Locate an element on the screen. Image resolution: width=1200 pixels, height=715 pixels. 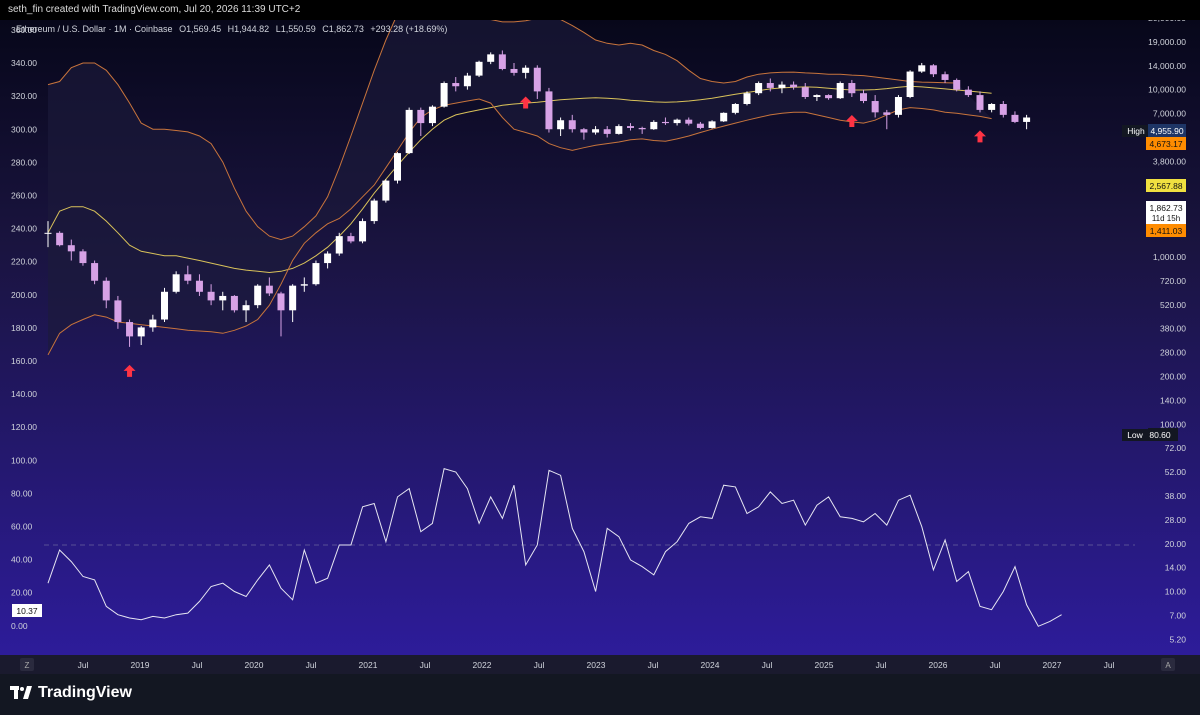
left-axis-tick: 20.00 is located at coordinates (22, 593).